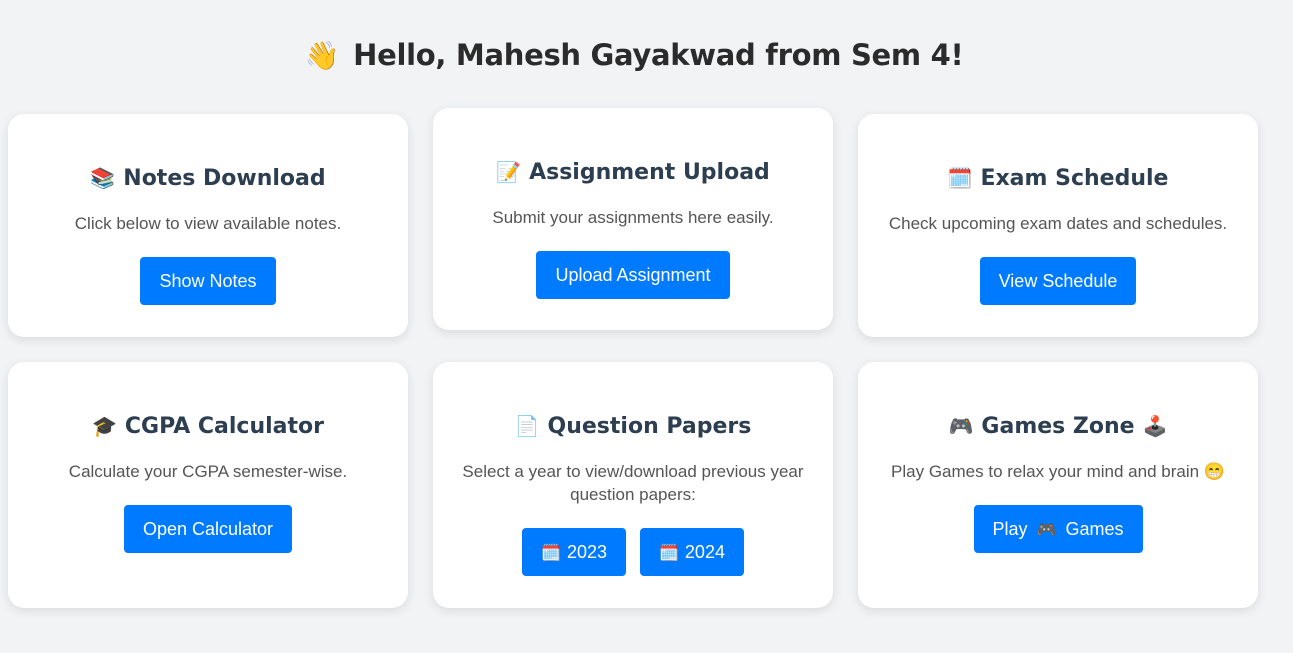 This screenshot has height=653, width=1293. Describe the element at coordinates (658, 55) in the screenshot. I see `greeting-text: Hello, Mahesh Gayakwad from Sem 4!` at that location.